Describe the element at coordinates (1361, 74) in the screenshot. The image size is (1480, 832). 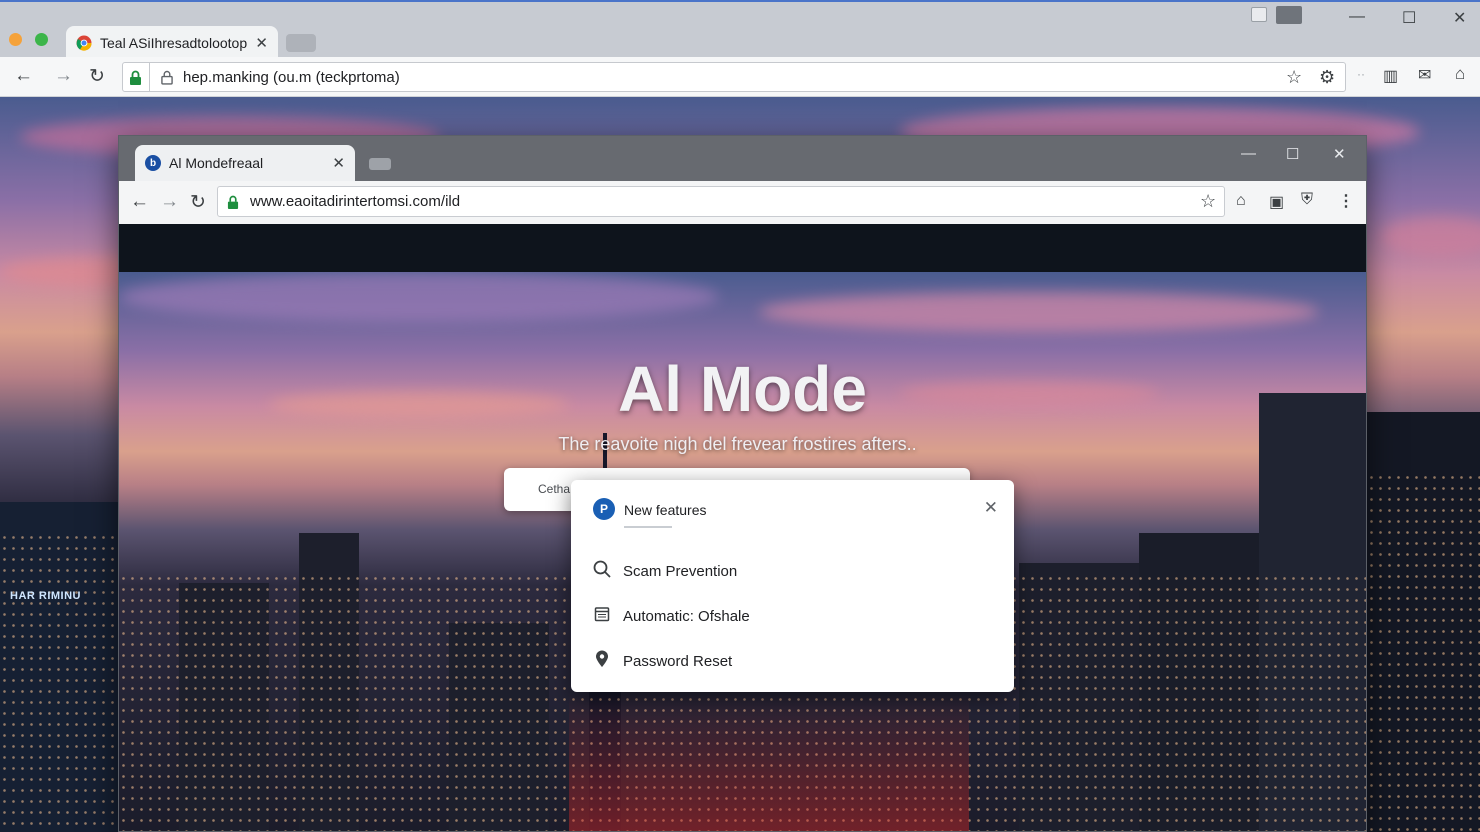
I see `more-dots-icon: ··` at that location.